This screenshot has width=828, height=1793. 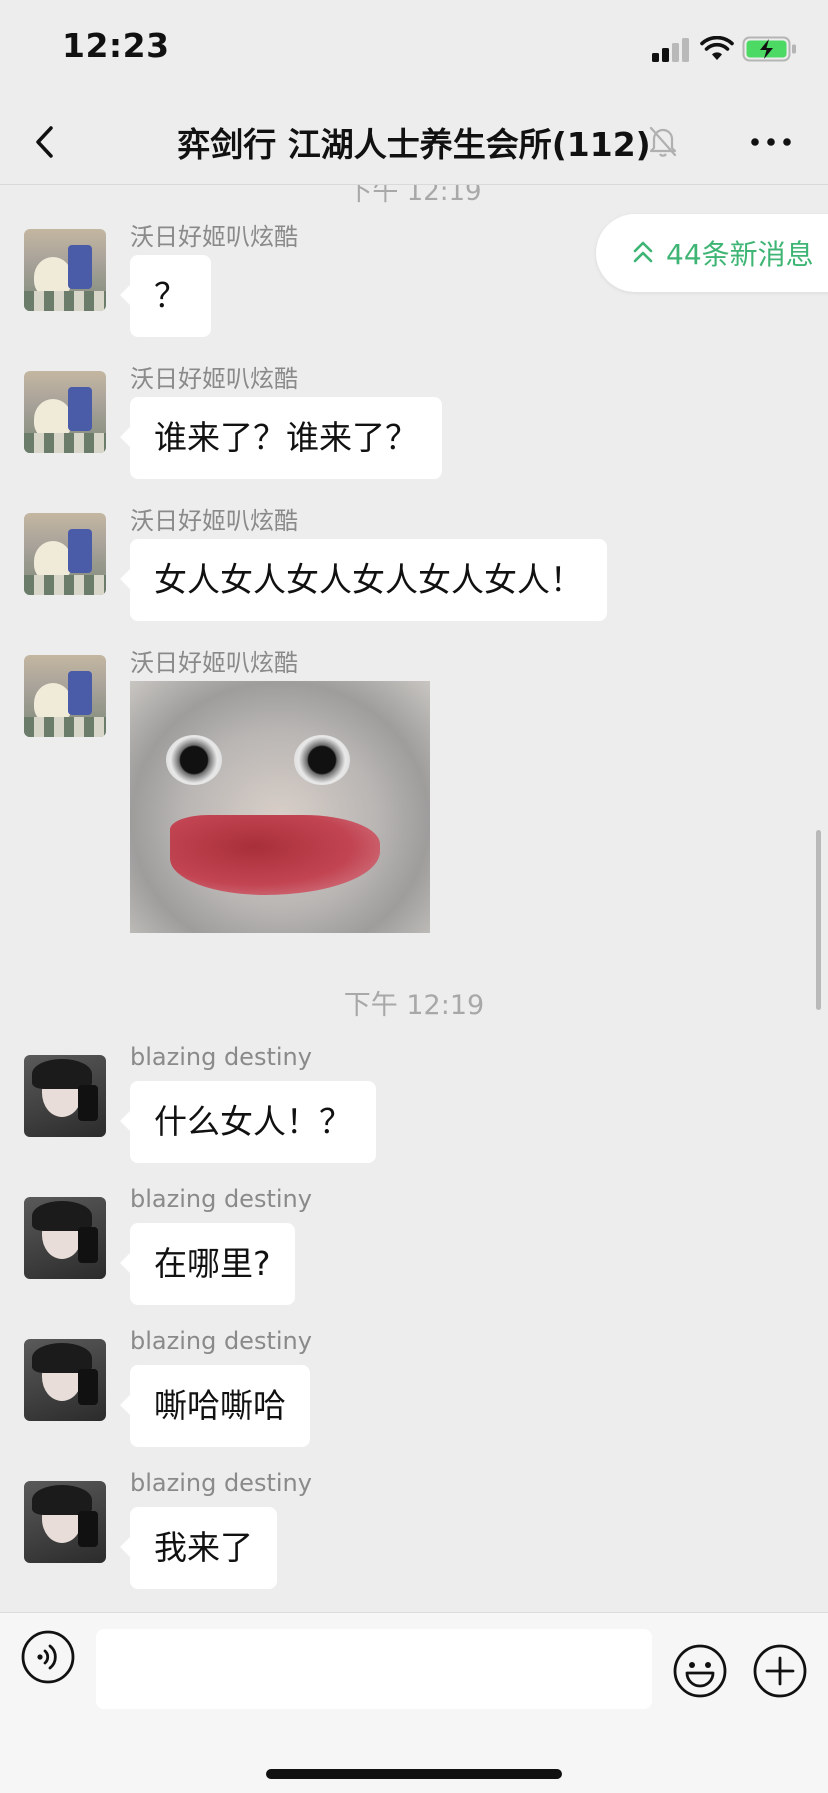 I want to click on double-chevron-up-icon, so click(x=643, y=252).